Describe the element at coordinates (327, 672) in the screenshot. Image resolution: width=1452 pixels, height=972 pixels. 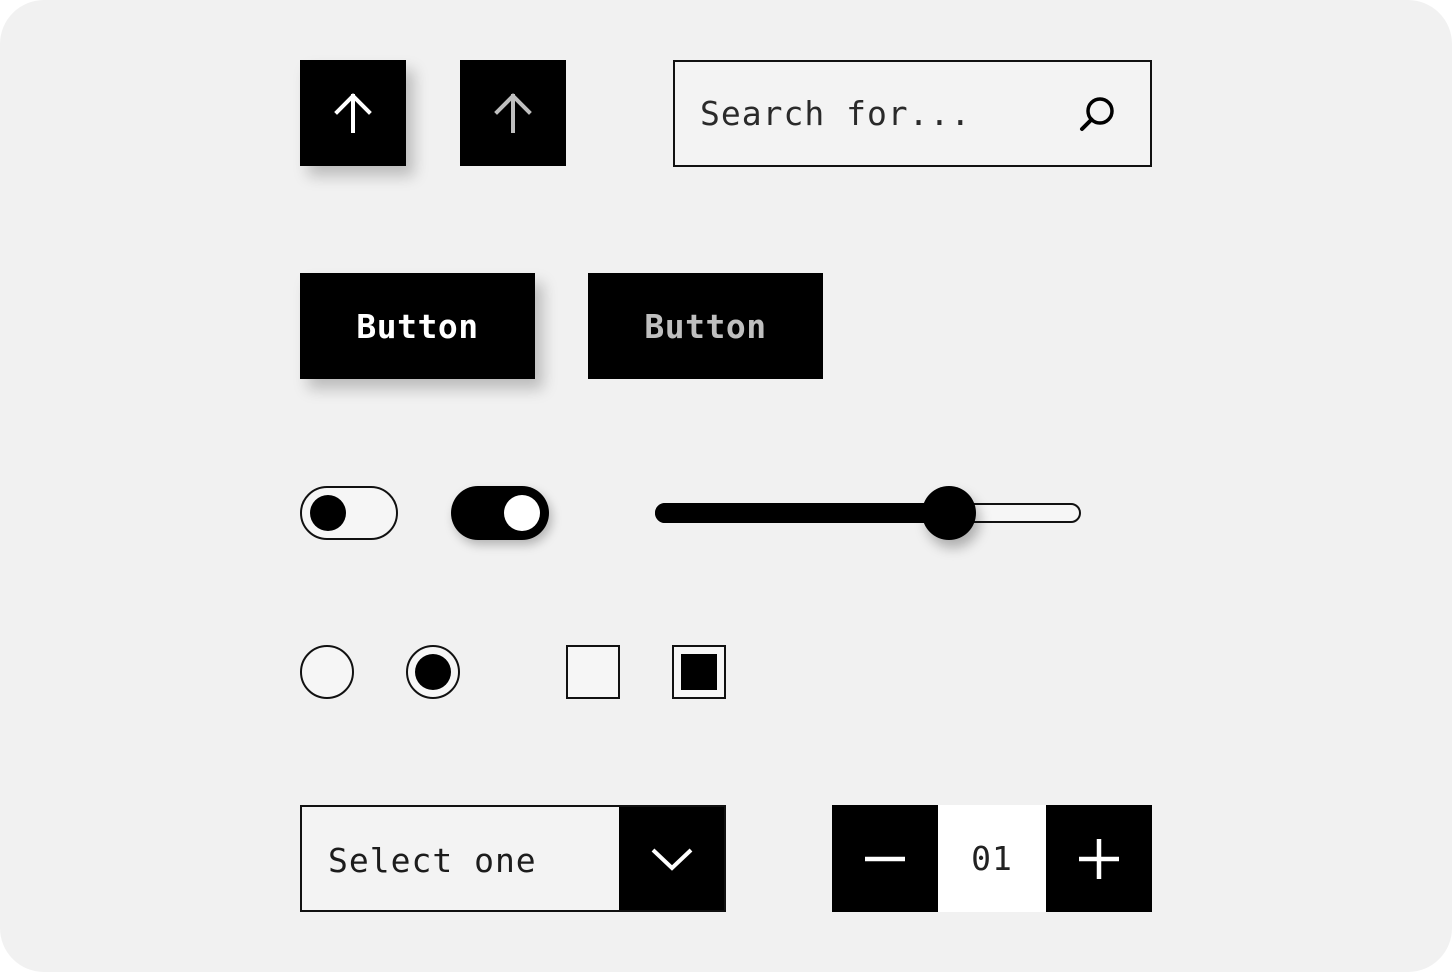
I see `radio-unchecked` at that location.